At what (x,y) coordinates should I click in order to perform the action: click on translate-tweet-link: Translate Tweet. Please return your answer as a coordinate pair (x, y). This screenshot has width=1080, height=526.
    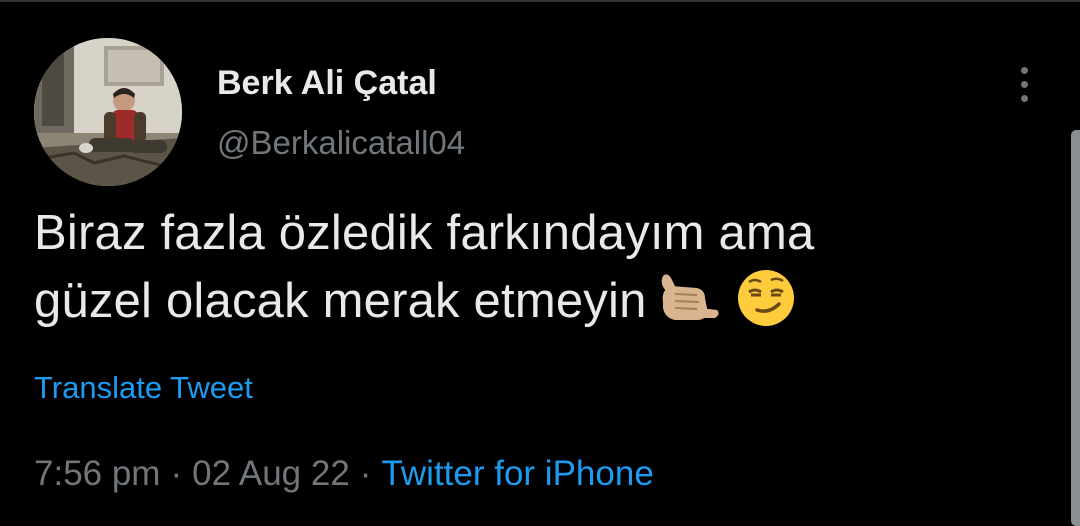
    Looking at the image, I should click on (143, 388).